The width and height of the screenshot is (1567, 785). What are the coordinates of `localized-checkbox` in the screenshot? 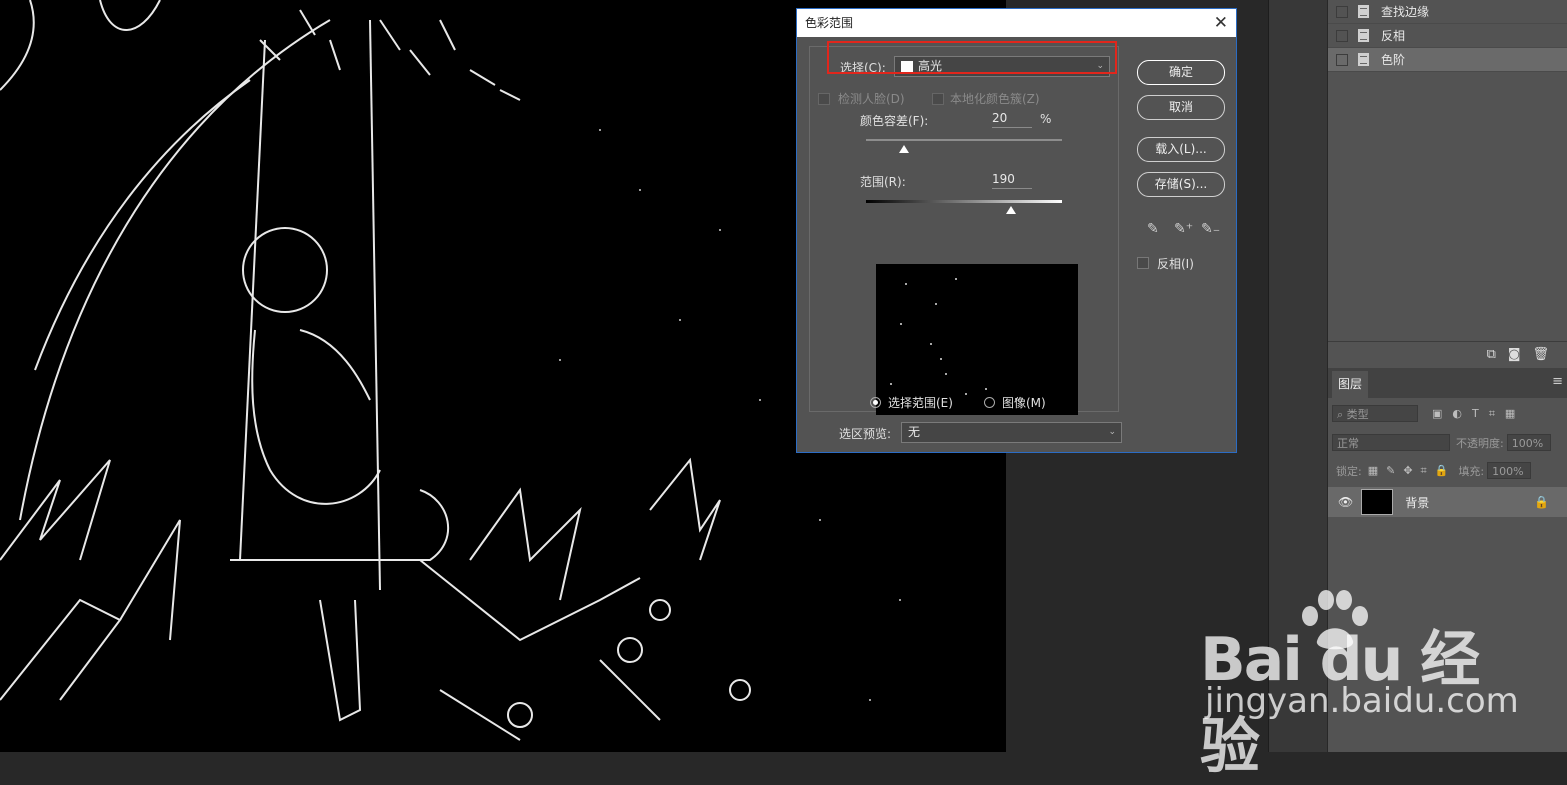 It's located at (938, 99).